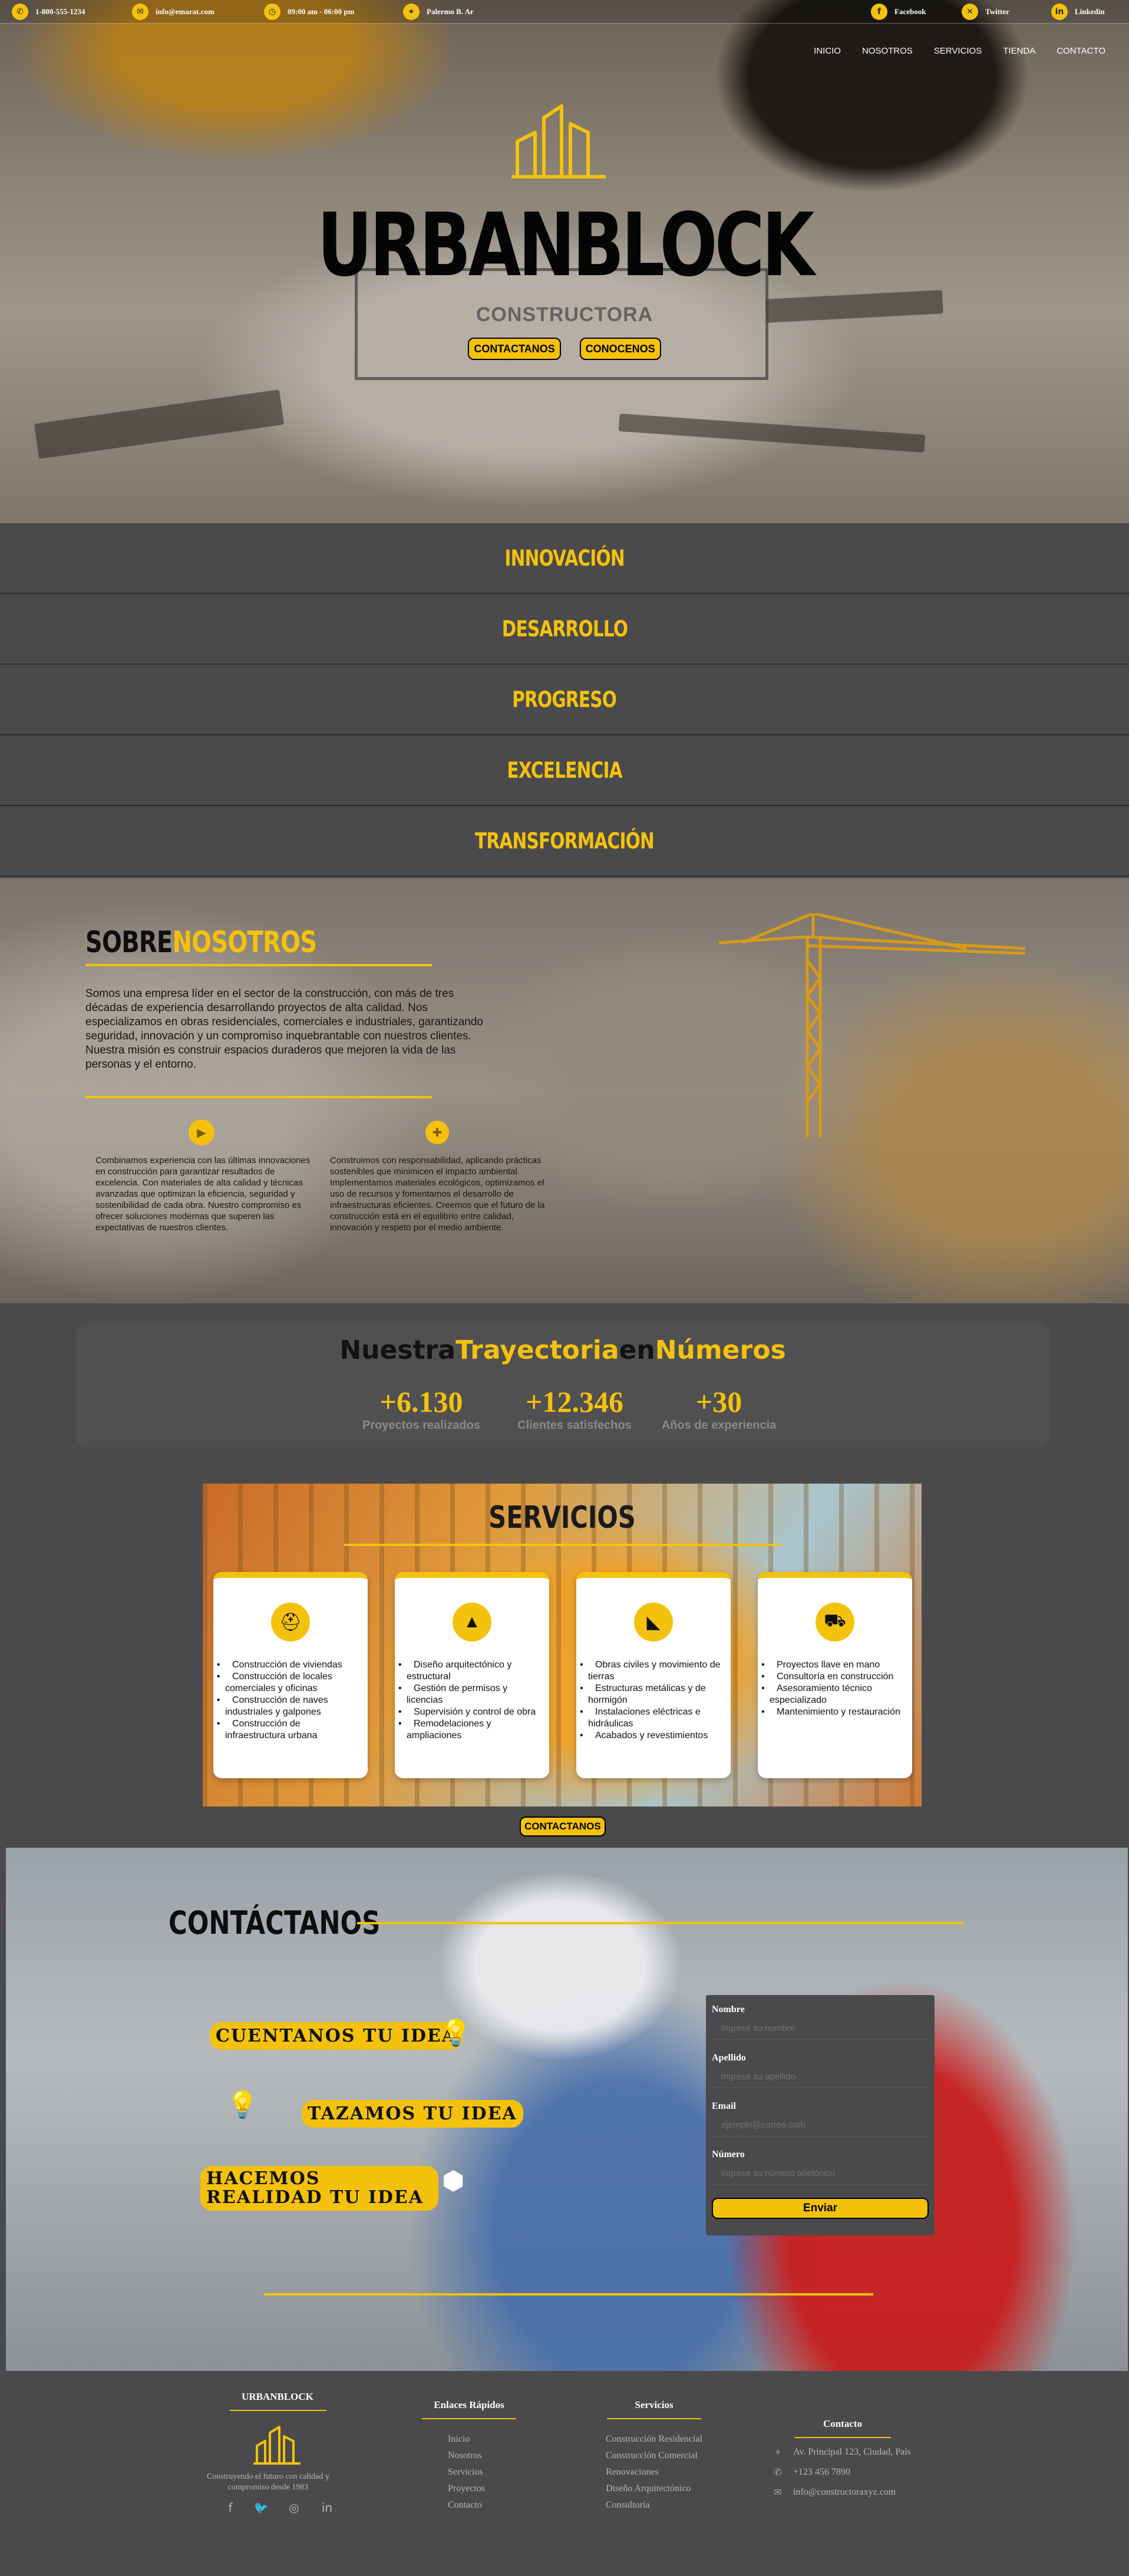 The image size is (1129, 2576). Describe the element at coordinates (469, 2404) in the screenshot. I see `links-title: Enlaces Rápidos` at that location.